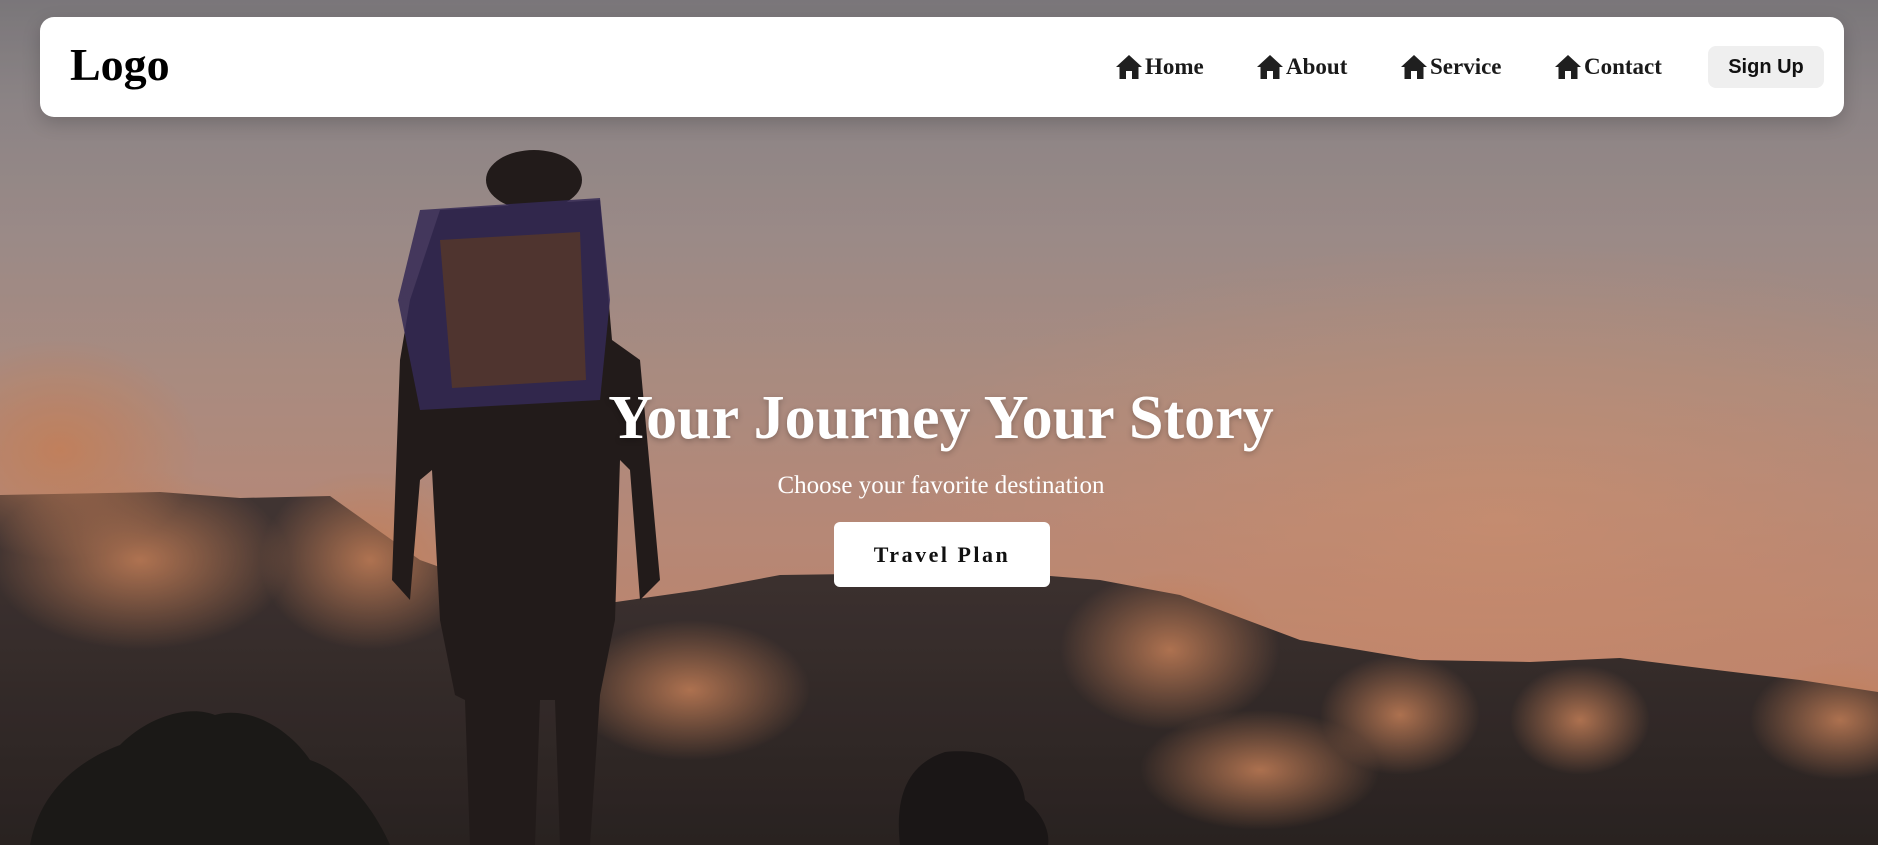 The image size is (1878, 845). I want to click on nav-link-service: Service, so click(1451, 67).